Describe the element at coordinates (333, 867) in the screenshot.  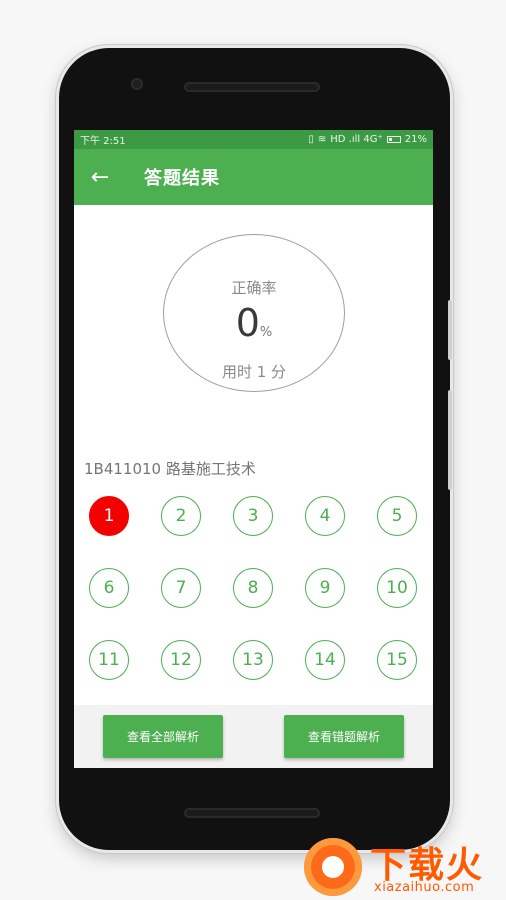
I see `flame-logo-icon` at that location.